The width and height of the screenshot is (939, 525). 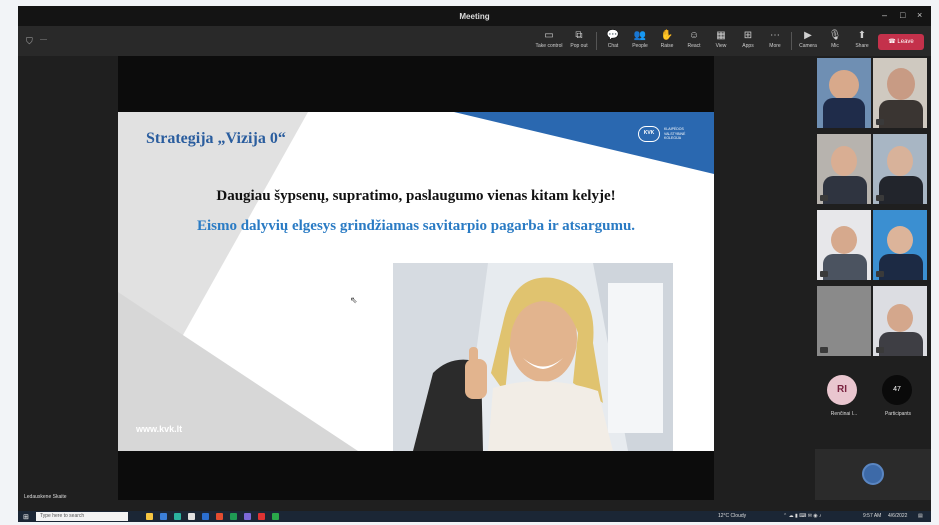 What do you see at coordinates (920, 516) in the screenshot?
I see `notification-icon: ▤` at bounding box center [920, 516].